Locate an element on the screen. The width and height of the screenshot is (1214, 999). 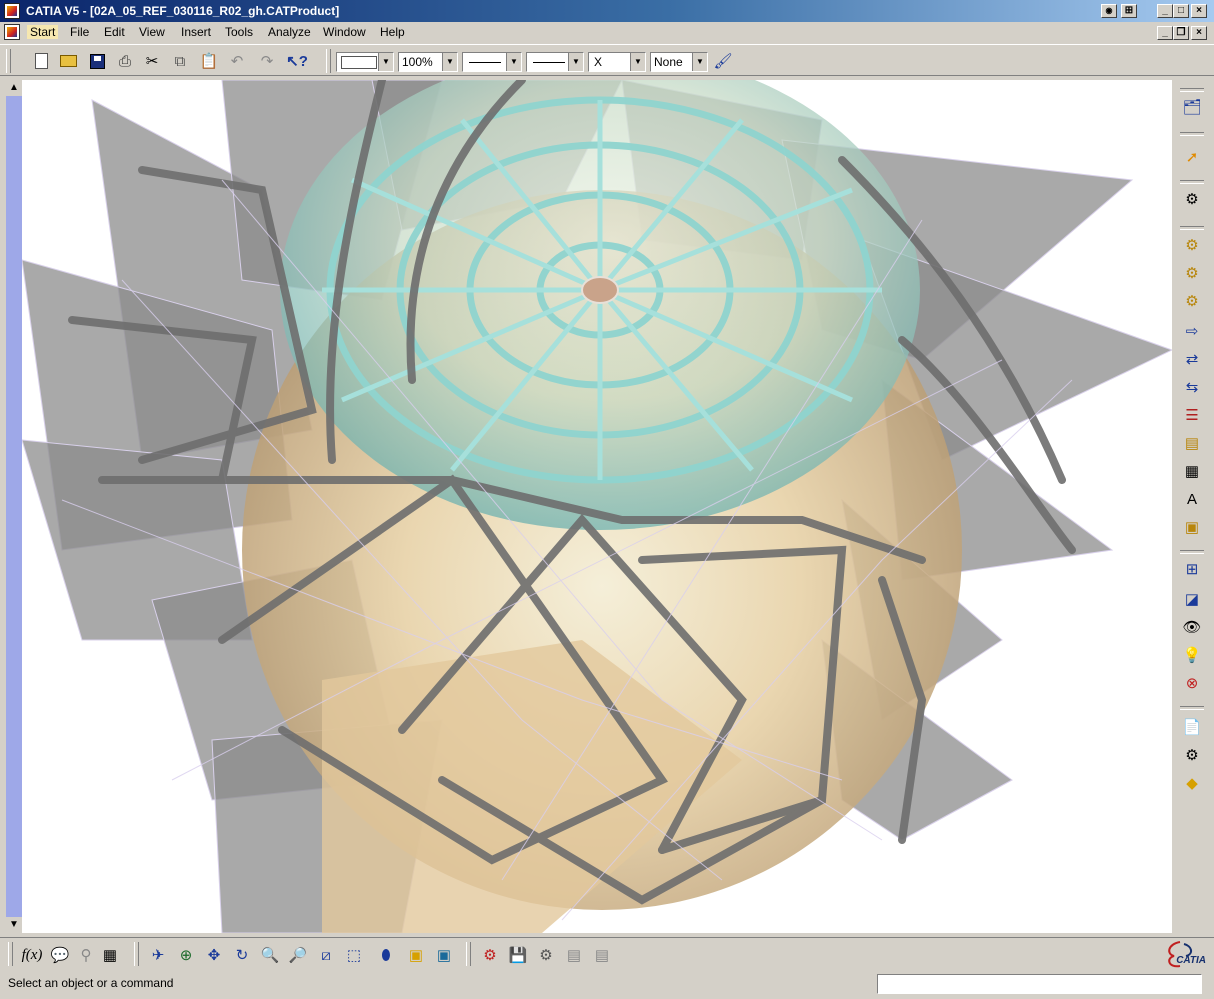
thickness-select: ▼ is located at coordinates (555, 62).